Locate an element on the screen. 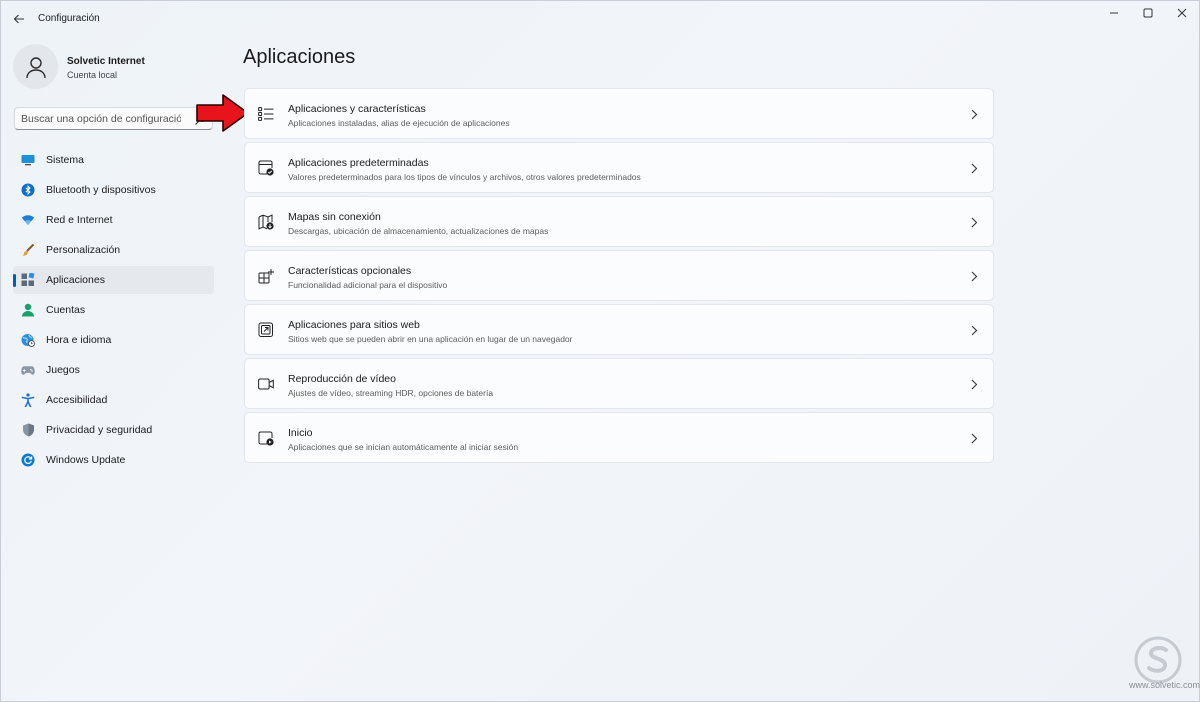  close-button is located at coordinates (1182, 13).